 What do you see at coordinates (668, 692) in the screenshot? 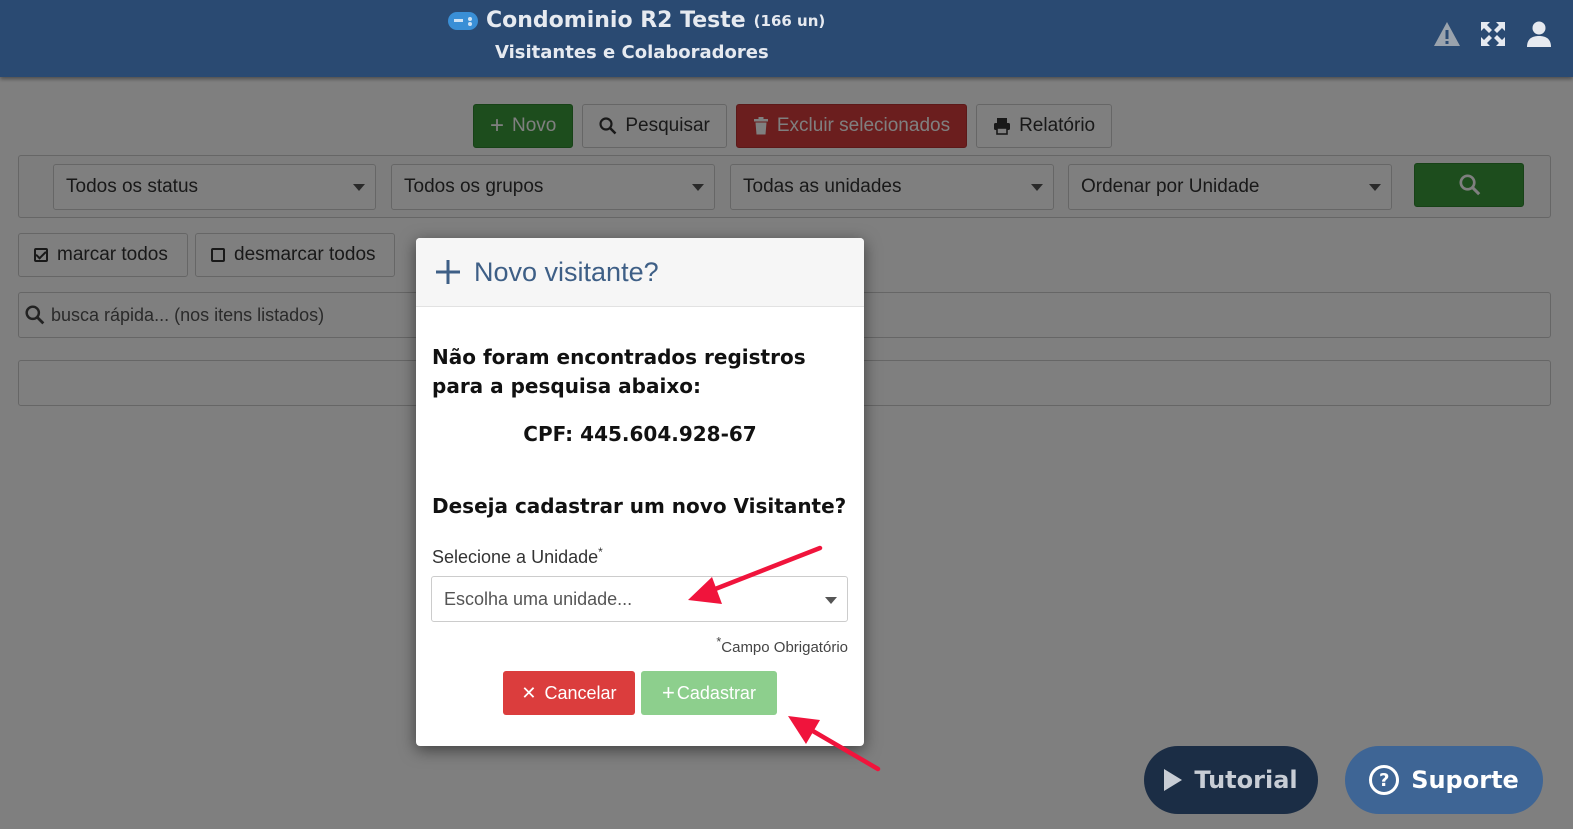
I see `plus-icon: +` at bounding box center [668, 692].